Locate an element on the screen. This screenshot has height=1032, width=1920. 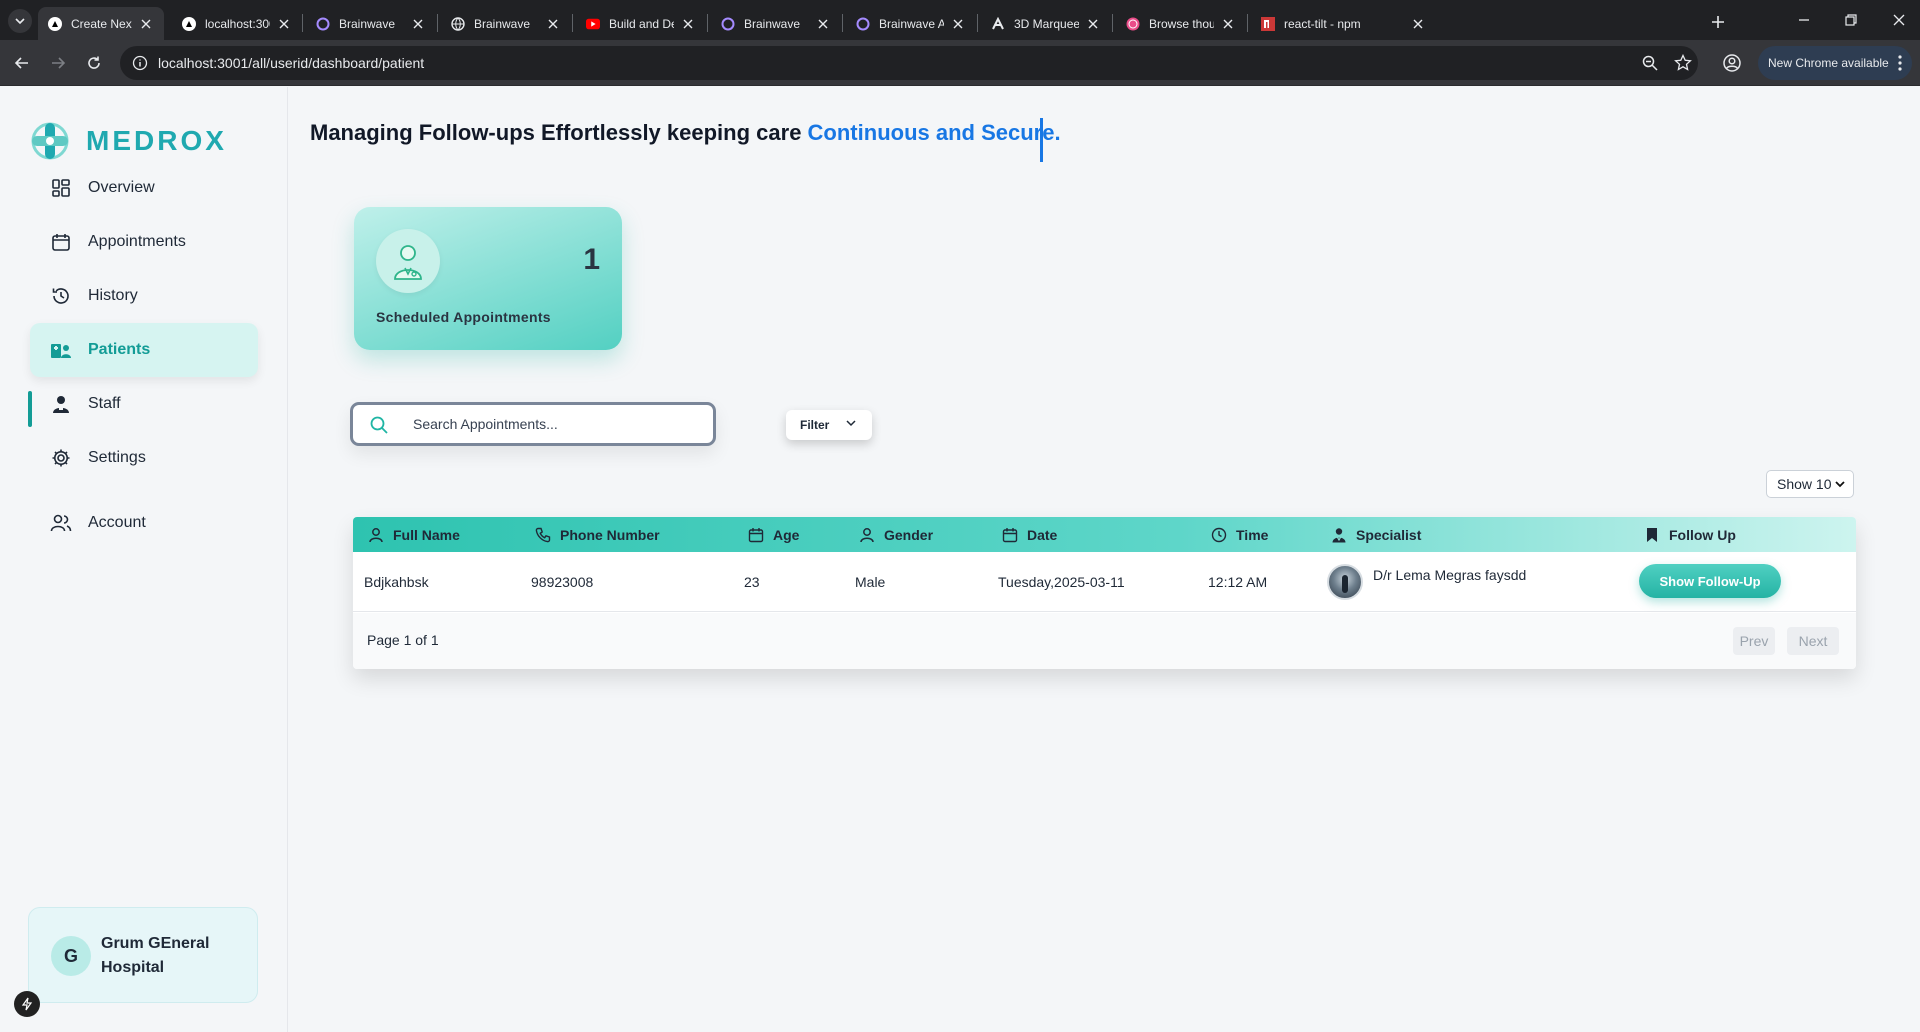
column-header-gender: Gender is located at coordinates (895, 534).